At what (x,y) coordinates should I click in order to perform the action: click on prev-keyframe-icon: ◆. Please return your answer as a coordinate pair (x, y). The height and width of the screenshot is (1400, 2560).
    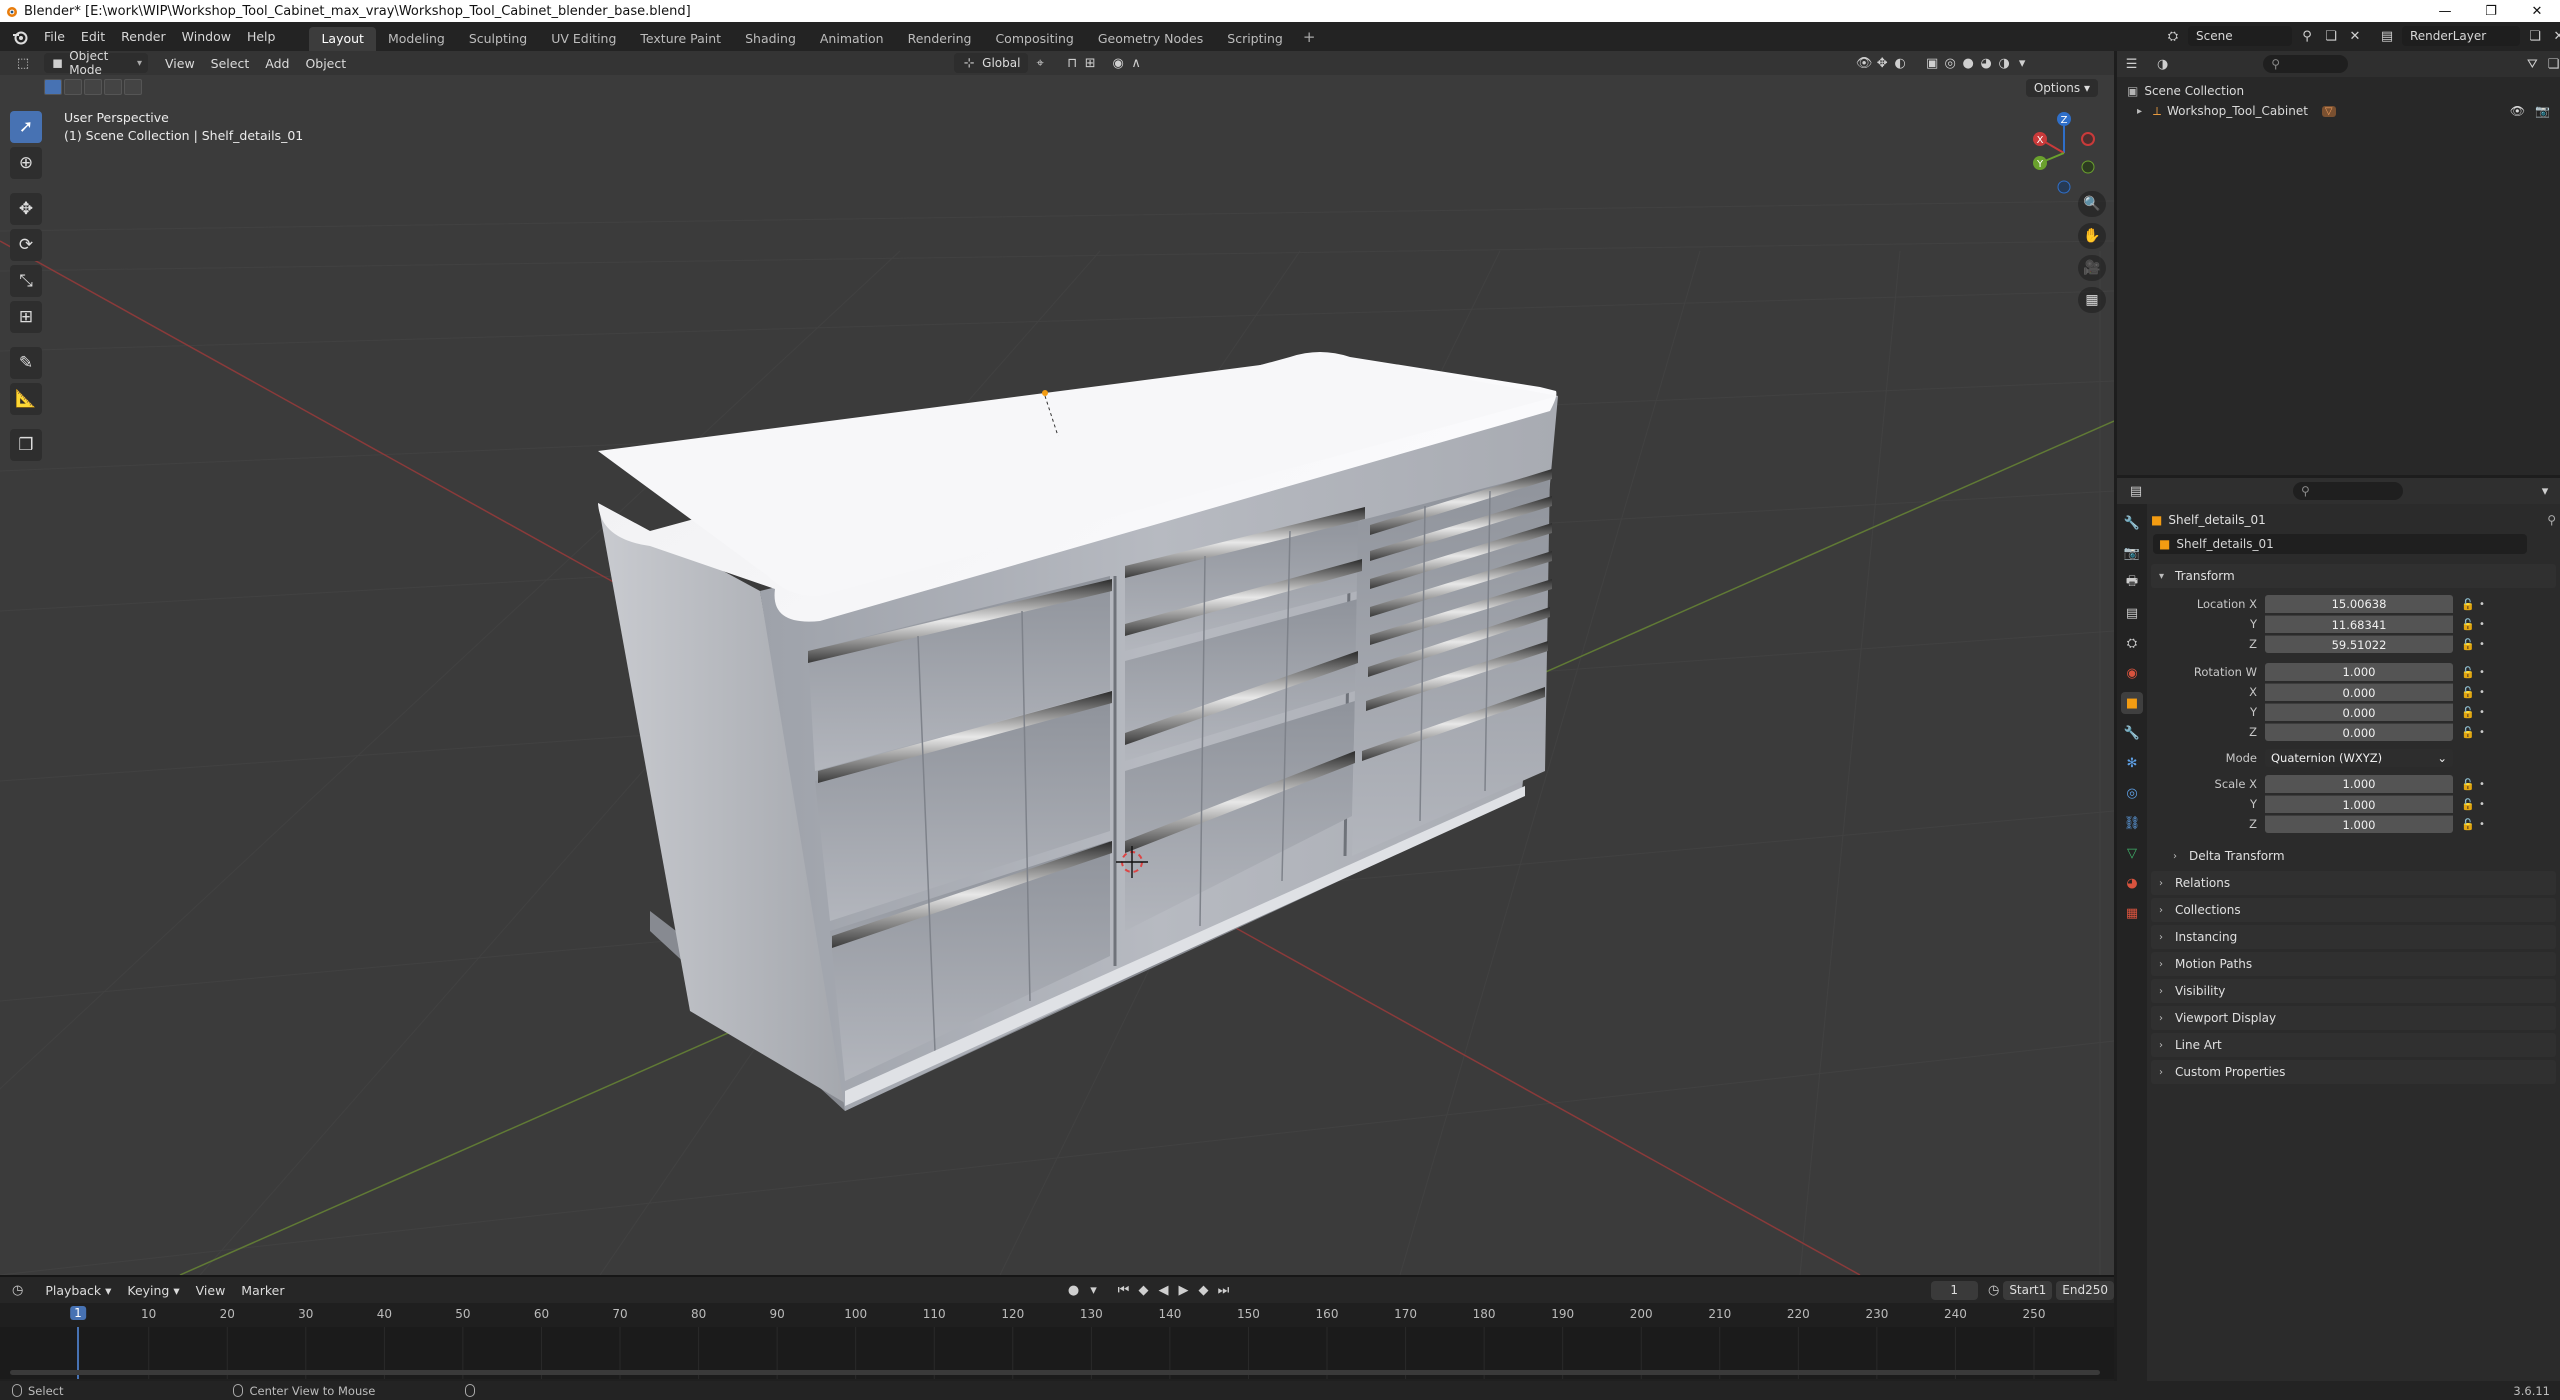
    Looking at the image, I should click on (1144, 1290).